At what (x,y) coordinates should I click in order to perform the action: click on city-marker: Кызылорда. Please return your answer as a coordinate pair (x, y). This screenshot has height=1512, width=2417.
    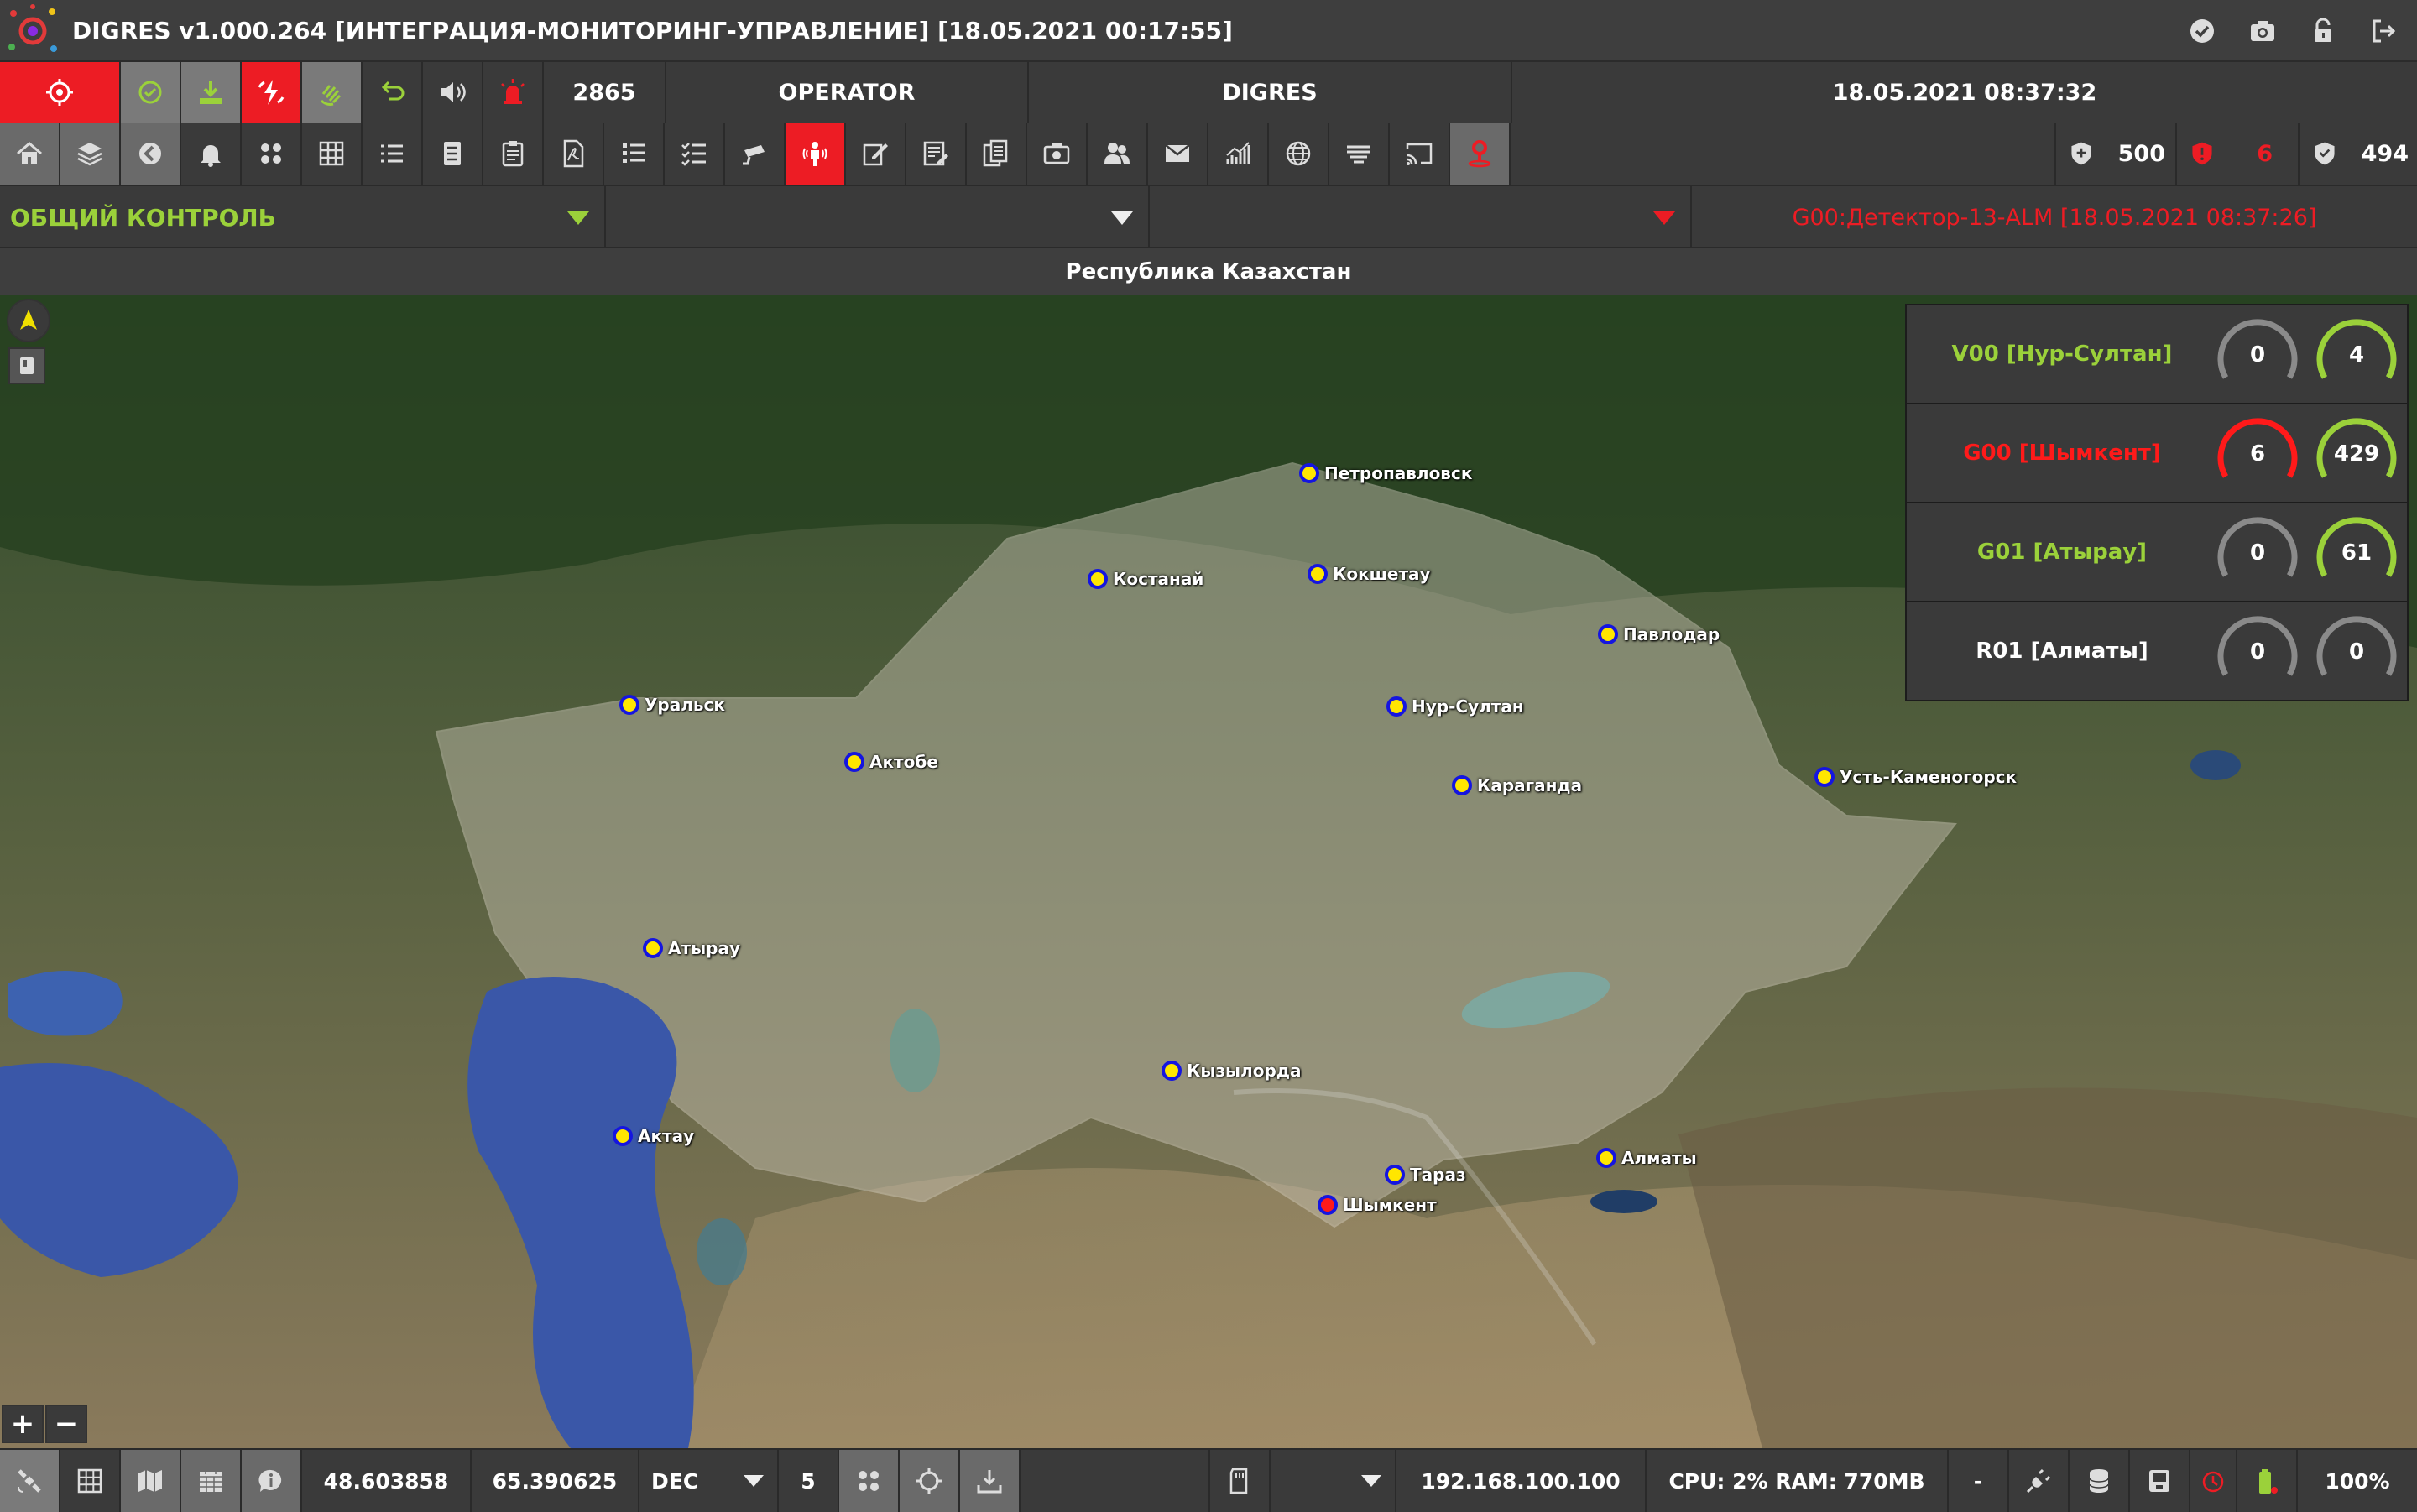
    Looking at the image, I should click on (1232, 1071).